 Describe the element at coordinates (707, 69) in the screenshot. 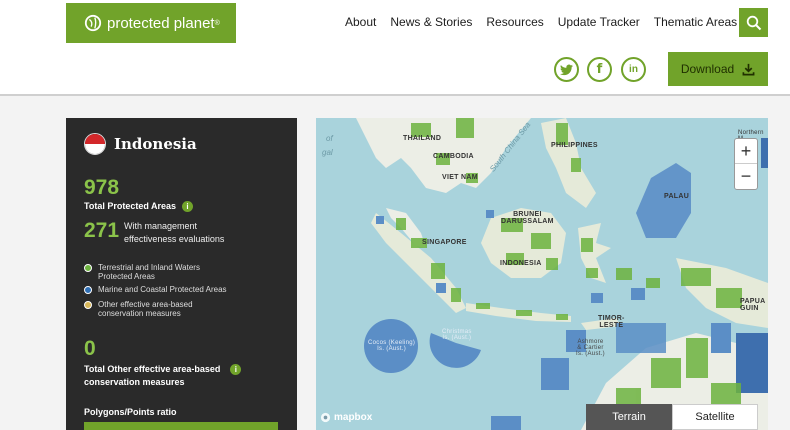

I see `download-label: Download` at that location.